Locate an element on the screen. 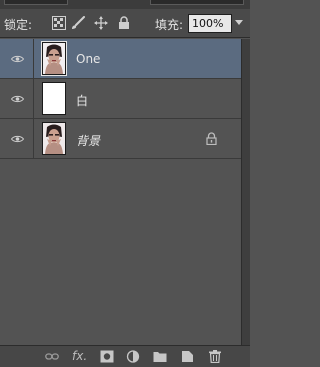 Image resolution: width=320 pixels, height=367 pixels. lock-all-icon is located at coordinates (125, 23).